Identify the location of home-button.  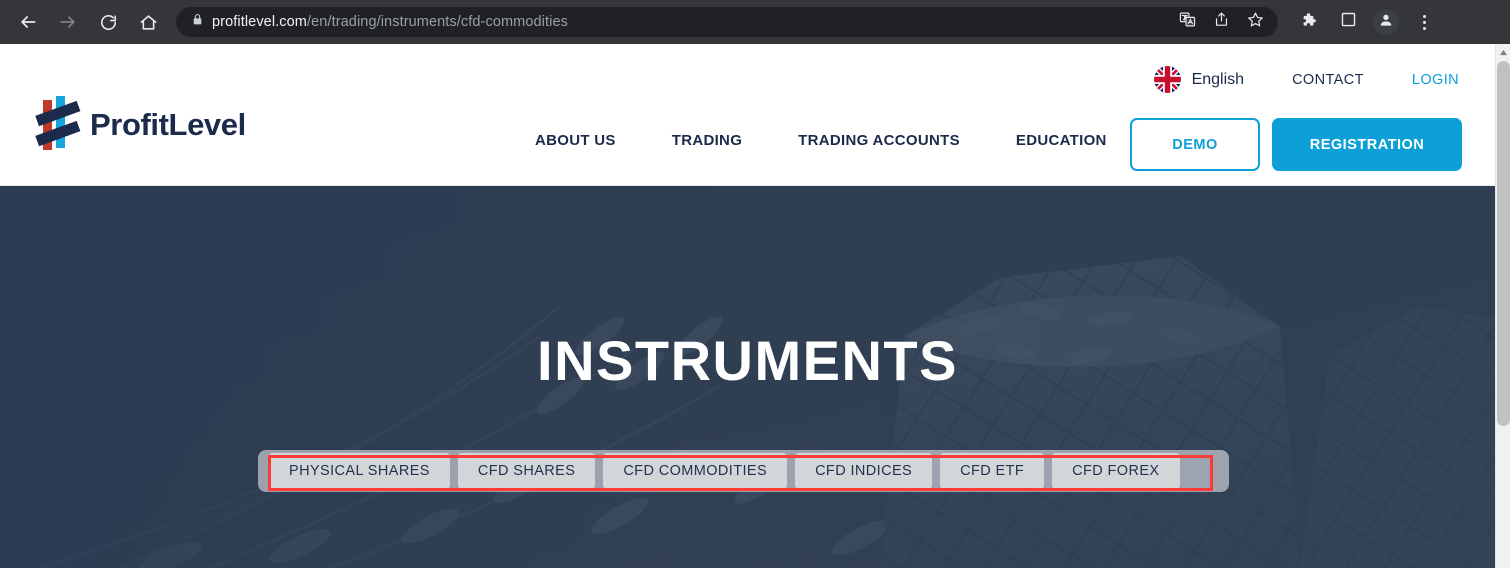
(148, 22).